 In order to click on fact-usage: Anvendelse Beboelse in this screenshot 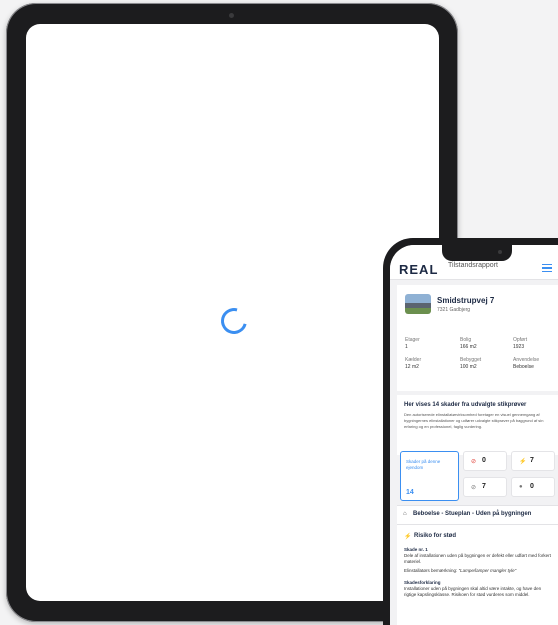, I will do `click(526, 363)`.